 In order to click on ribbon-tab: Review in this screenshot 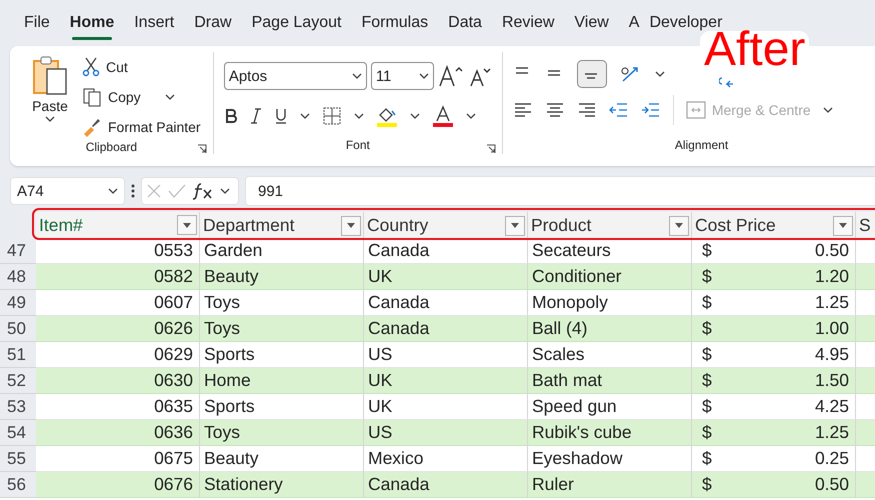, I will do `click(528, 23)`.